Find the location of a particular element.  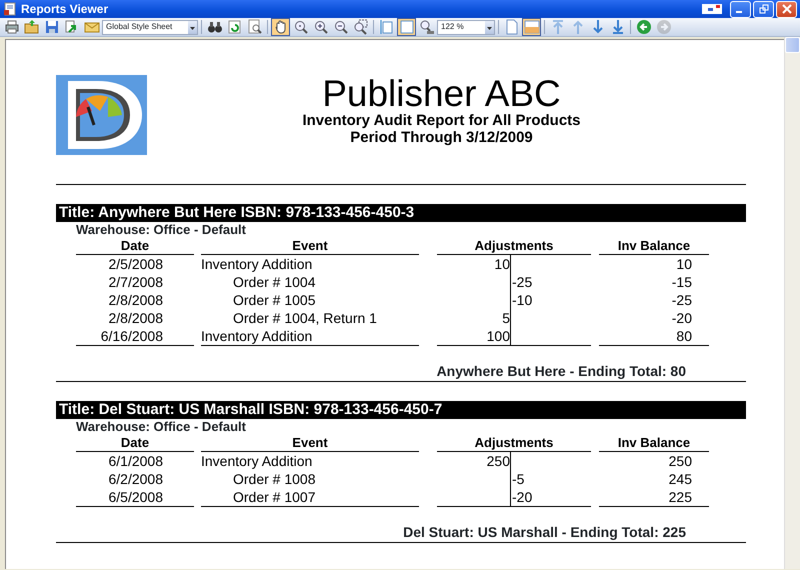

minimize-button is located at coordinates (740, 9).